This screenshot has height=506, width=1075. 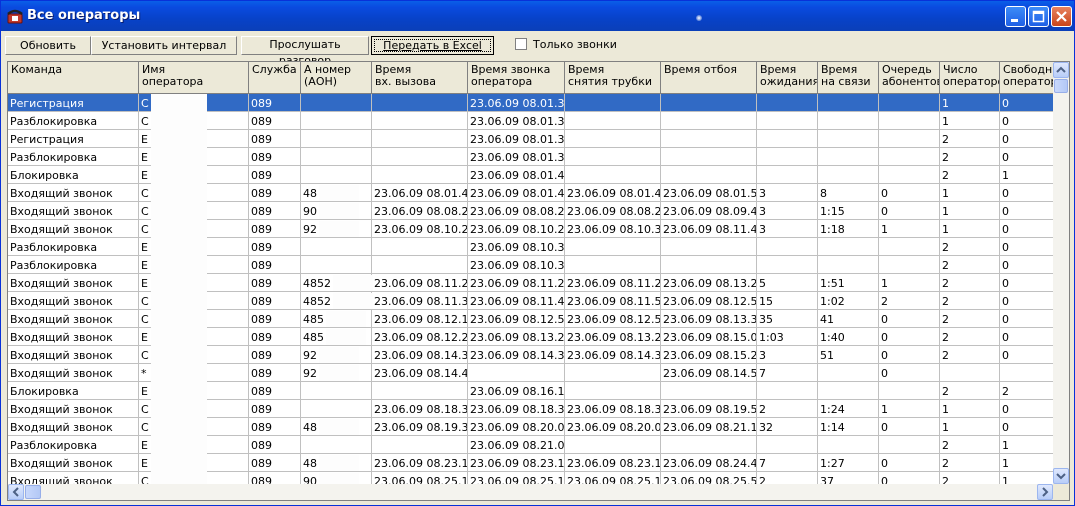 I want to click on column-header-talk-time: Время на связи, so click(x=848, y=78).